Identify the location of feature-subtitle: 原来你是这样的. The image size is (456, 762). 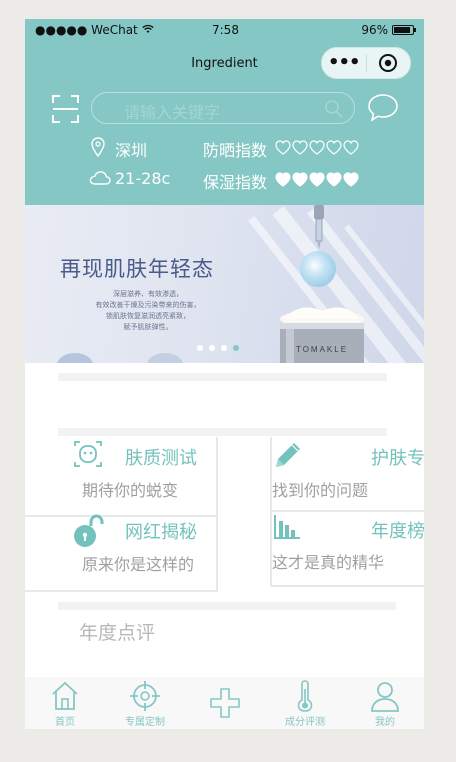
(138, 564).